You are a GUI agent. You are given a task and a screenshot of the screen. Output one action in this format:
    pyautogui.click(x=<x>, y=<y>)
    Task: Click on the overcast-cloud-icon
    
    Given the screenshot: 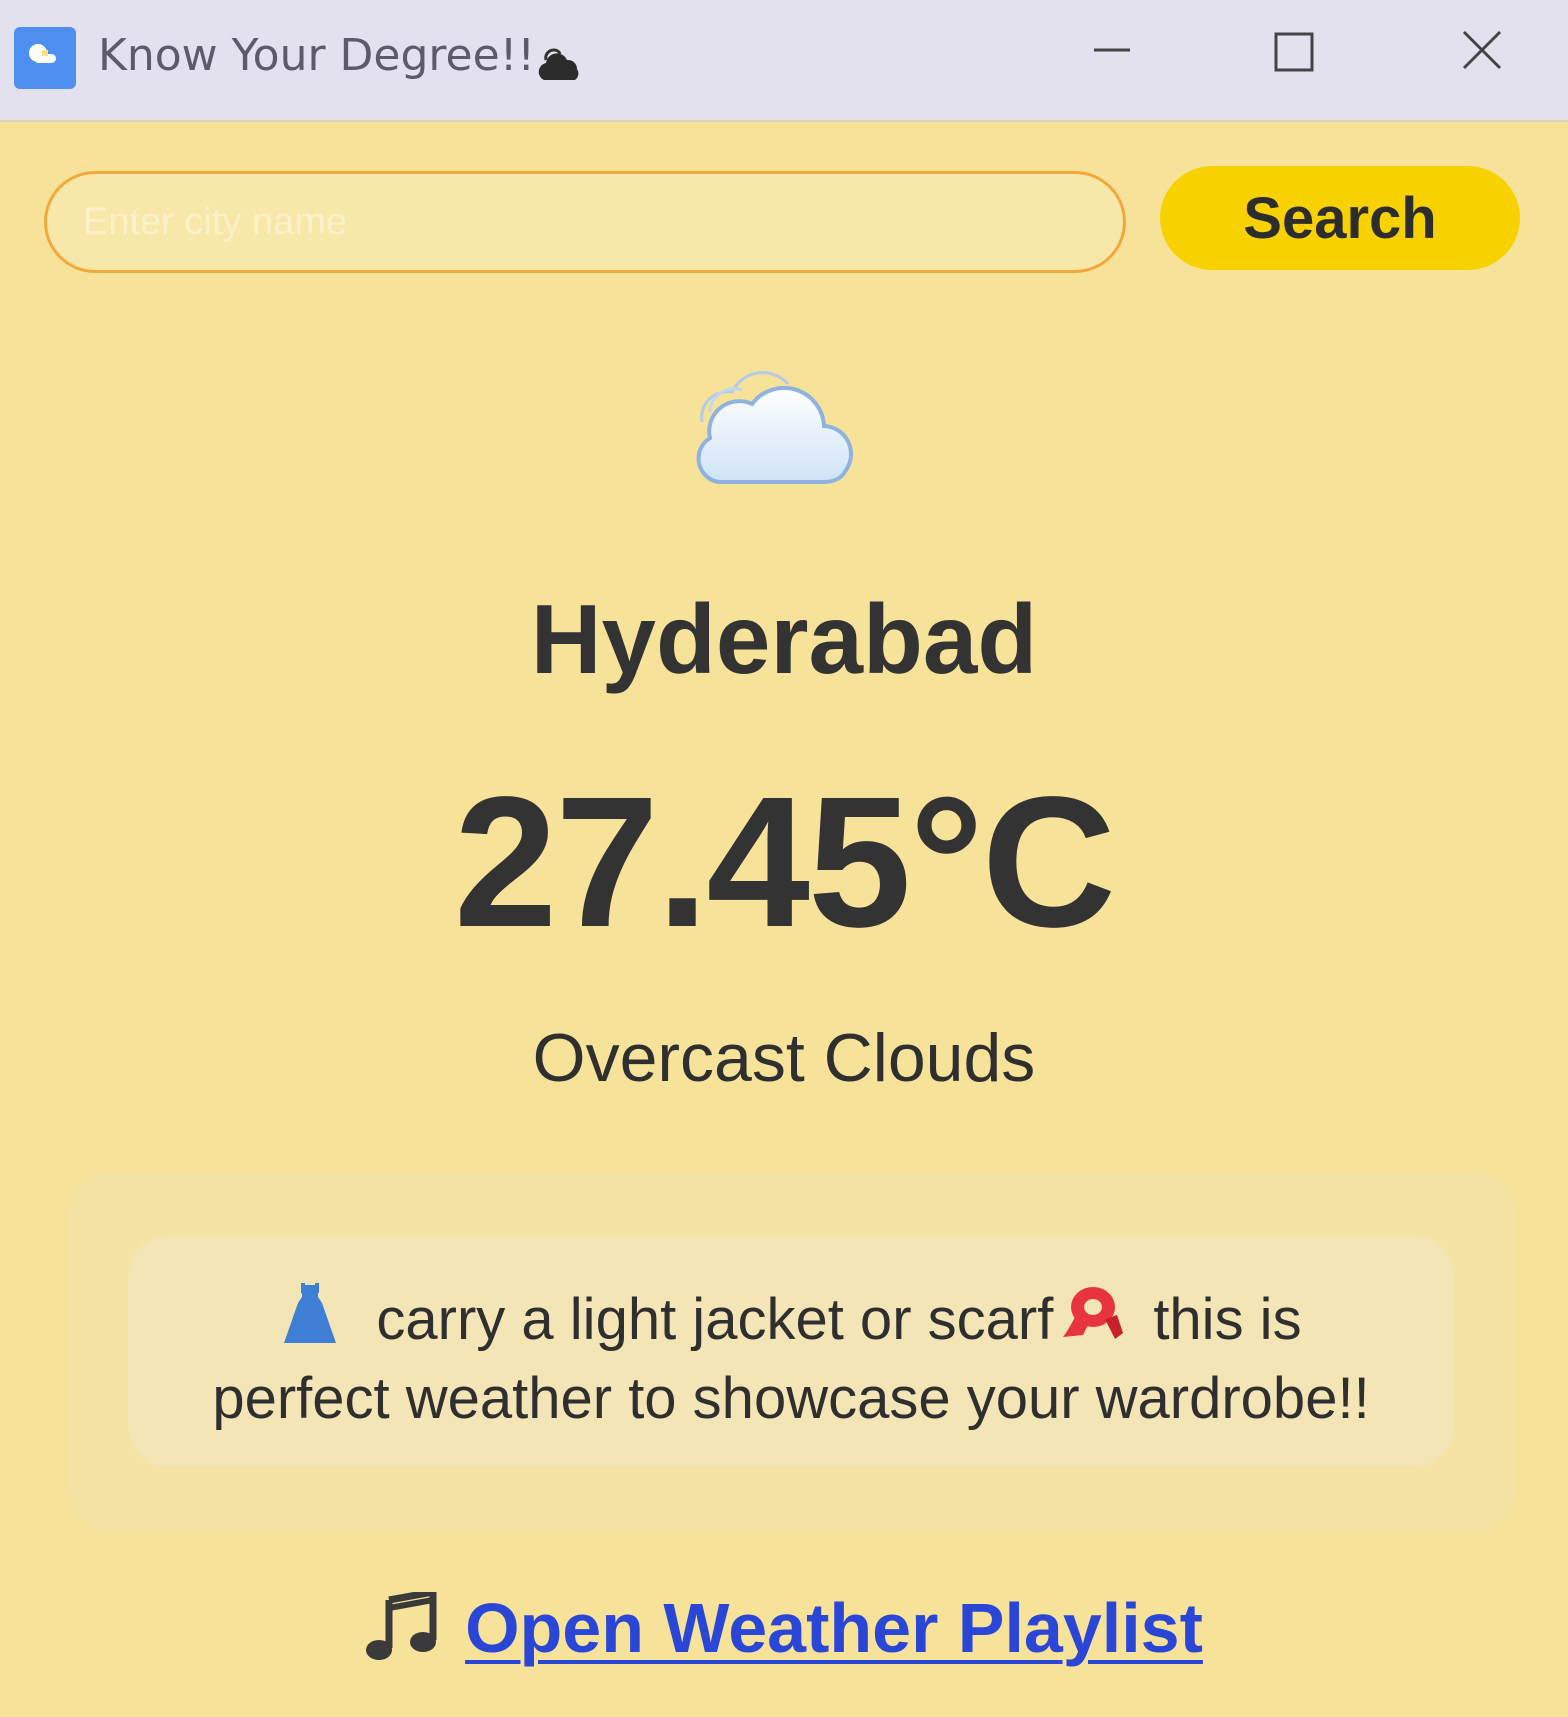 What is the action you would take?
    pyautogui.click(x=775, y=427)
    